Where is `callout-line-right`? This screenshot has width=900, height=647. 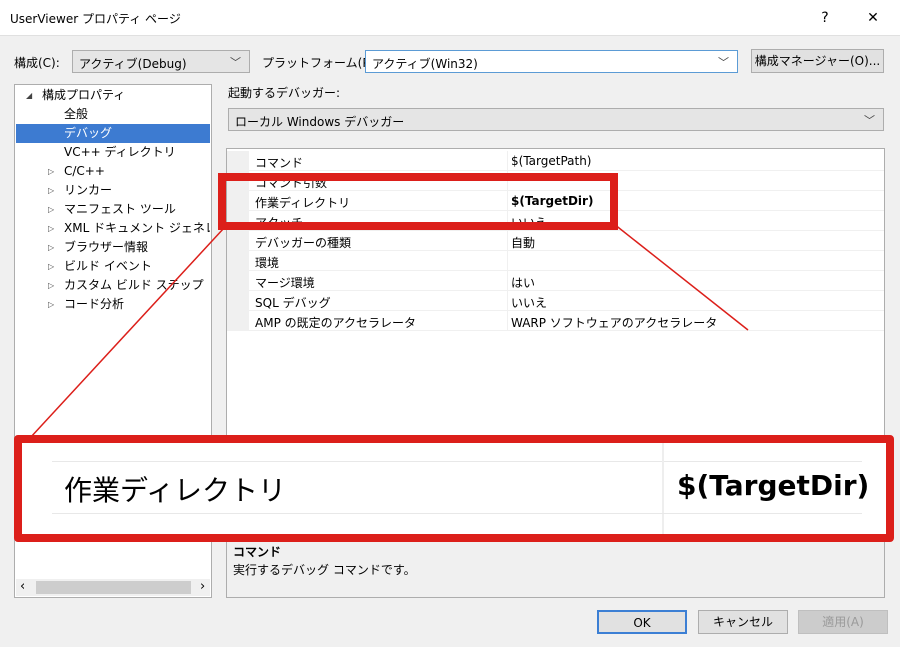 callout-line-right is located at coordinates (681, 277).